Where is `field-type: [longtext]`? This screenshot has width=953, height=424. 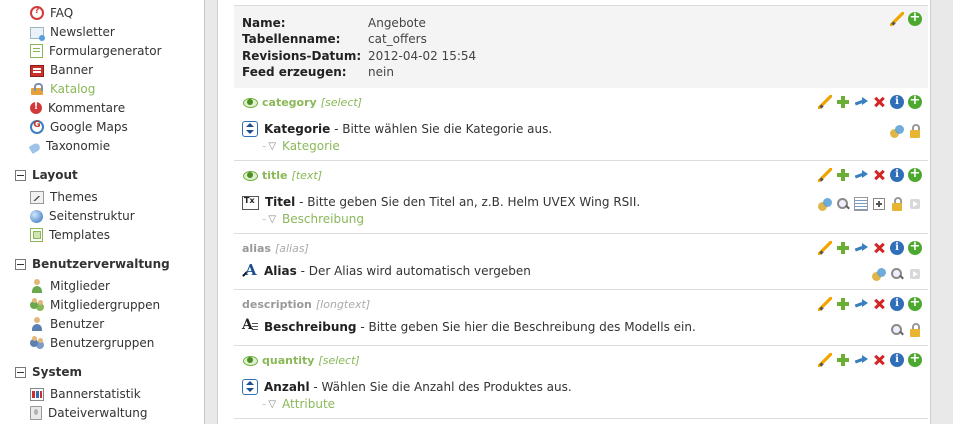
field-type: [longtext] is located at coordinates (343, 304).